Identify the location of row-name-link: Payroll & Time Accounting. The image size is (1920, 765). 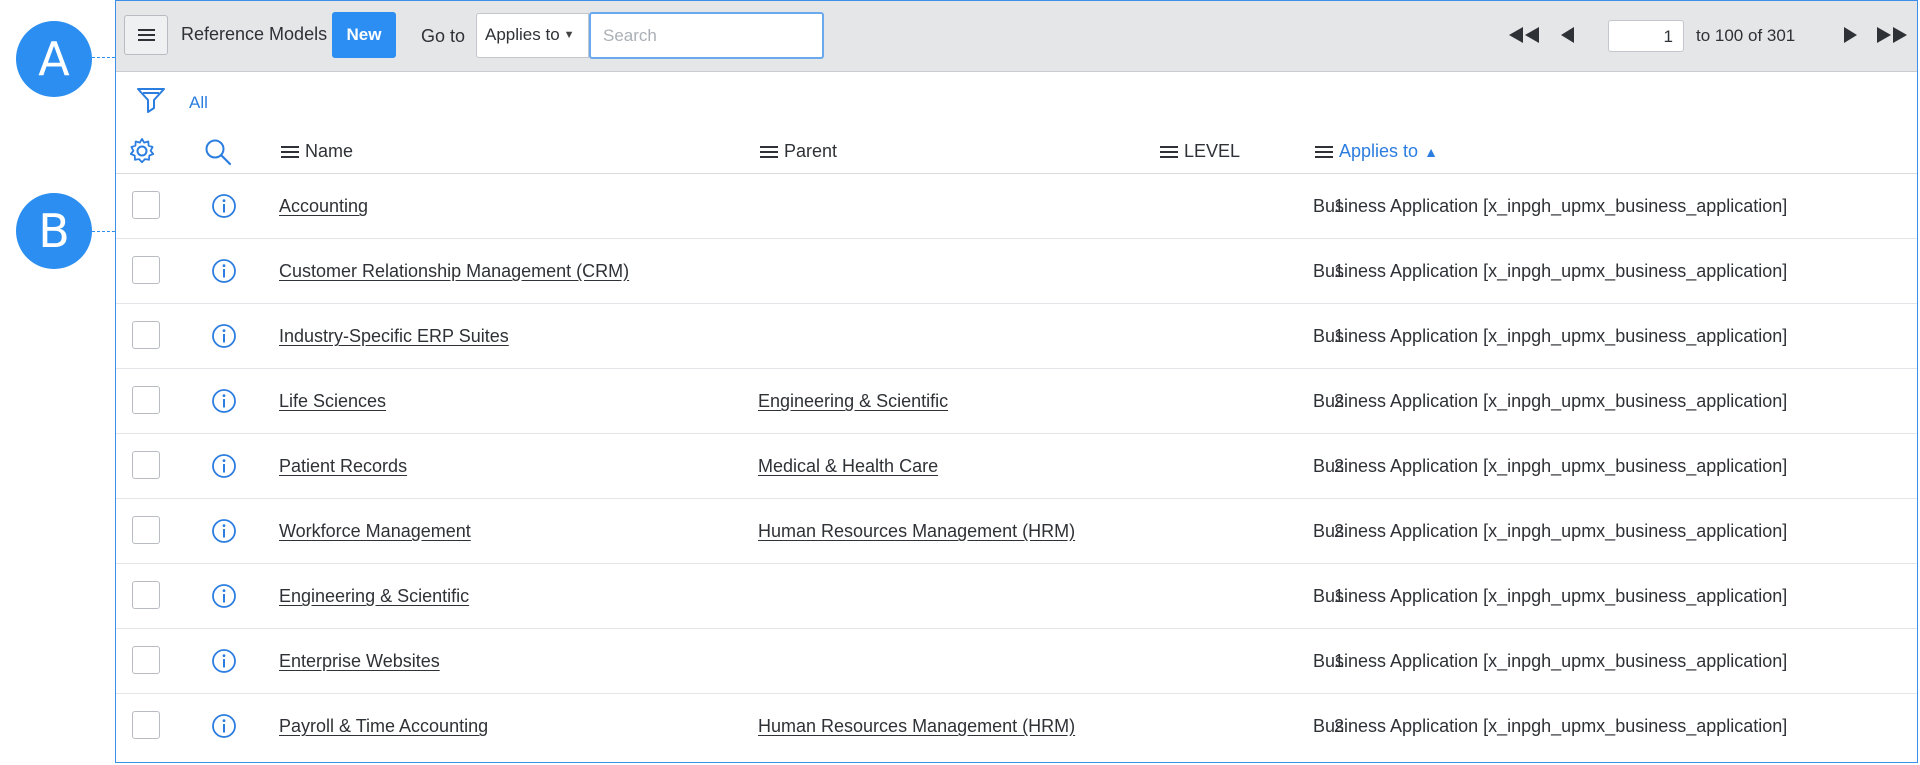
(383, 726).